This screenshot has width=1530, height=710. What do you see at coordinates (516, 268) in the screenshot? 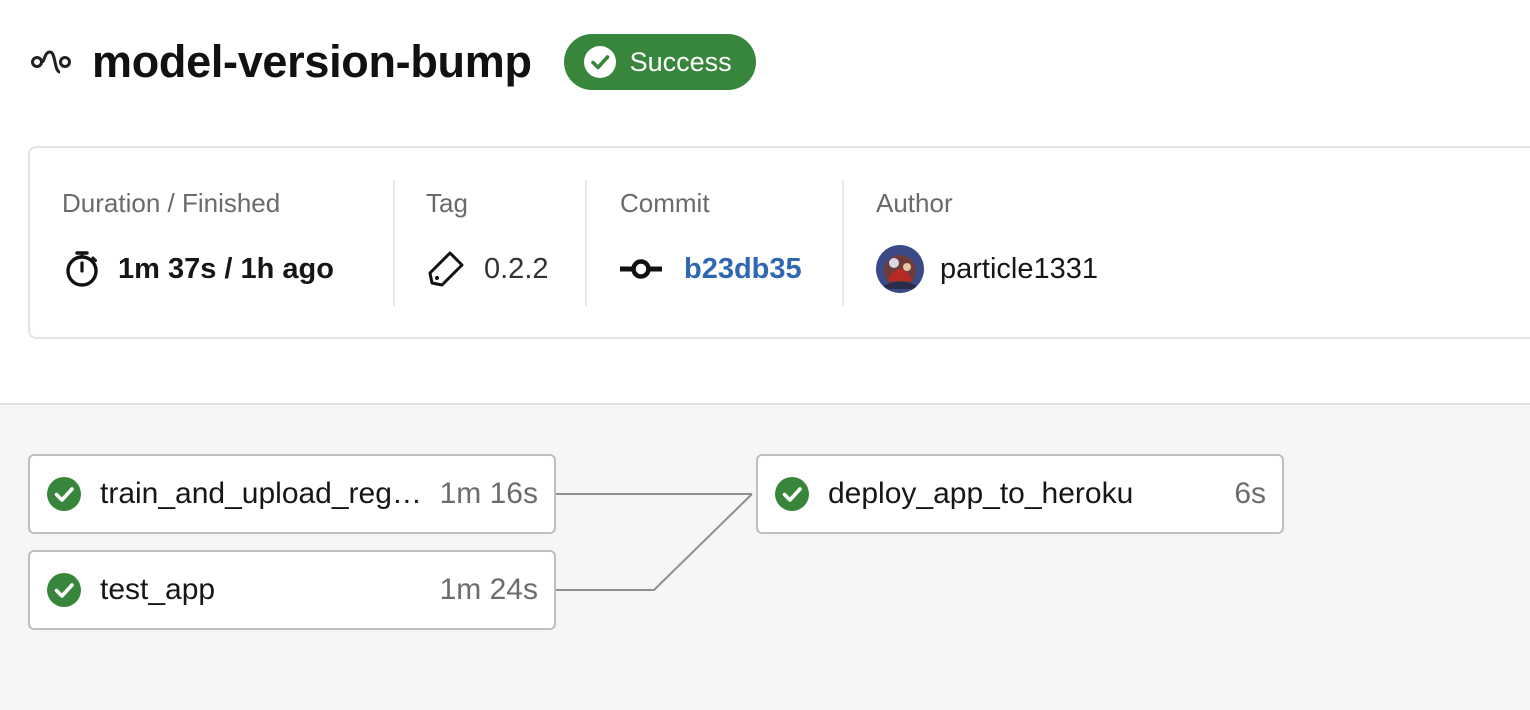
I see `tag-value: 0.2.2` at bounding box center [516, 268].